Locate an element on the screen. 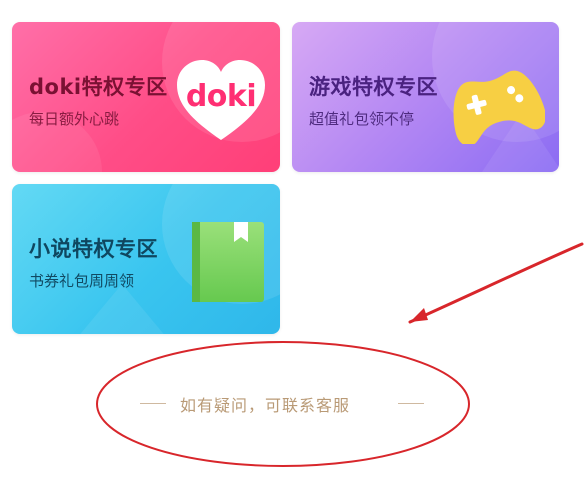 This screenshot has width=584, height=478. doki-logo-text: doki is located at coordinates (221, 96).